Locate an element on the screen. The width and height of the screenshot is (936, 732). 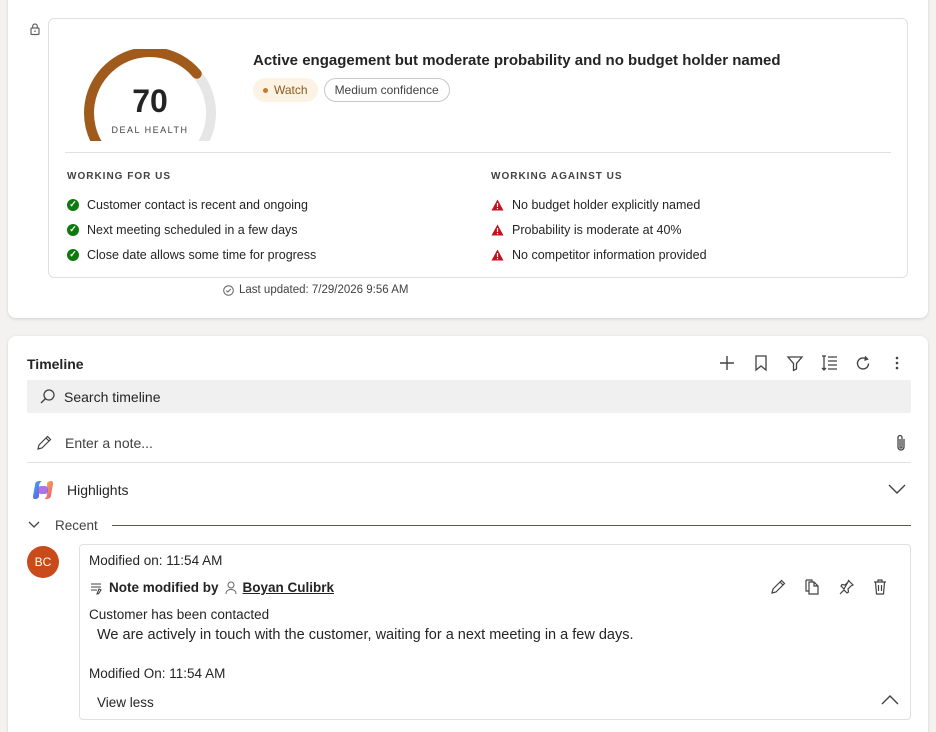
filter-icon is located at coordinates (795, 363).